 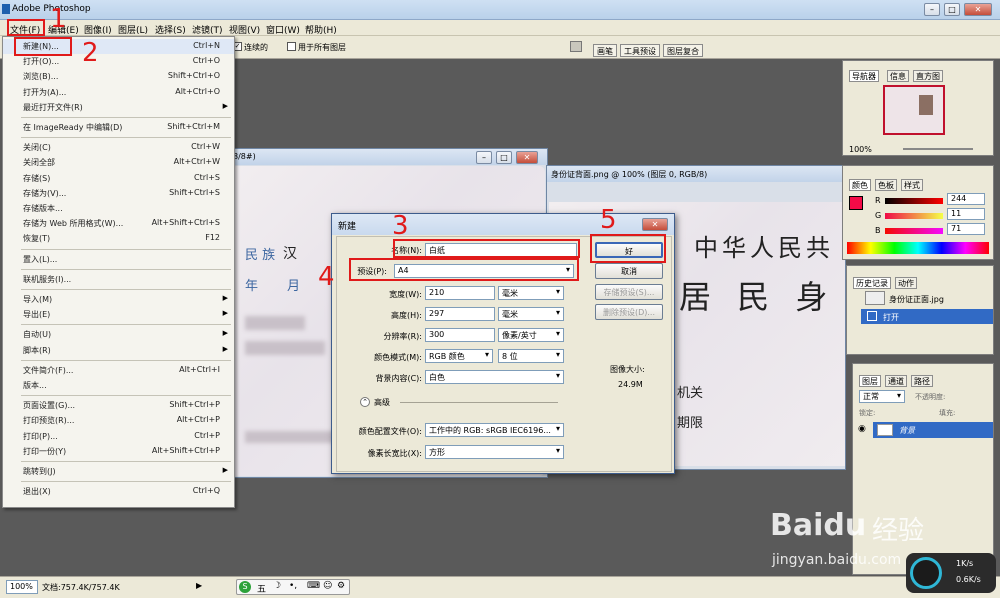 I want to click on punctuation-icon: •,, so click(x=293, y=586).